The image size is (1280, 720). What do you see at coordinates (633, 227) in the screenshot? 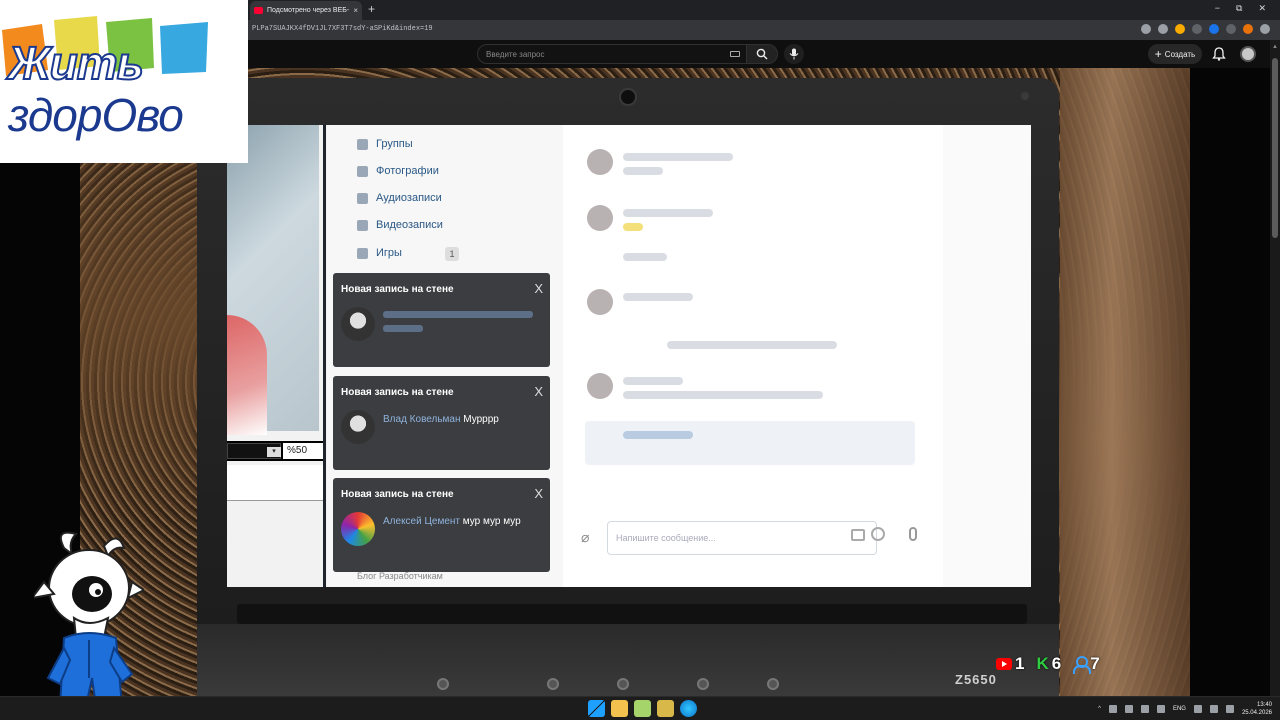
I see `blurred-emoji` at bounding box center [633, 227].